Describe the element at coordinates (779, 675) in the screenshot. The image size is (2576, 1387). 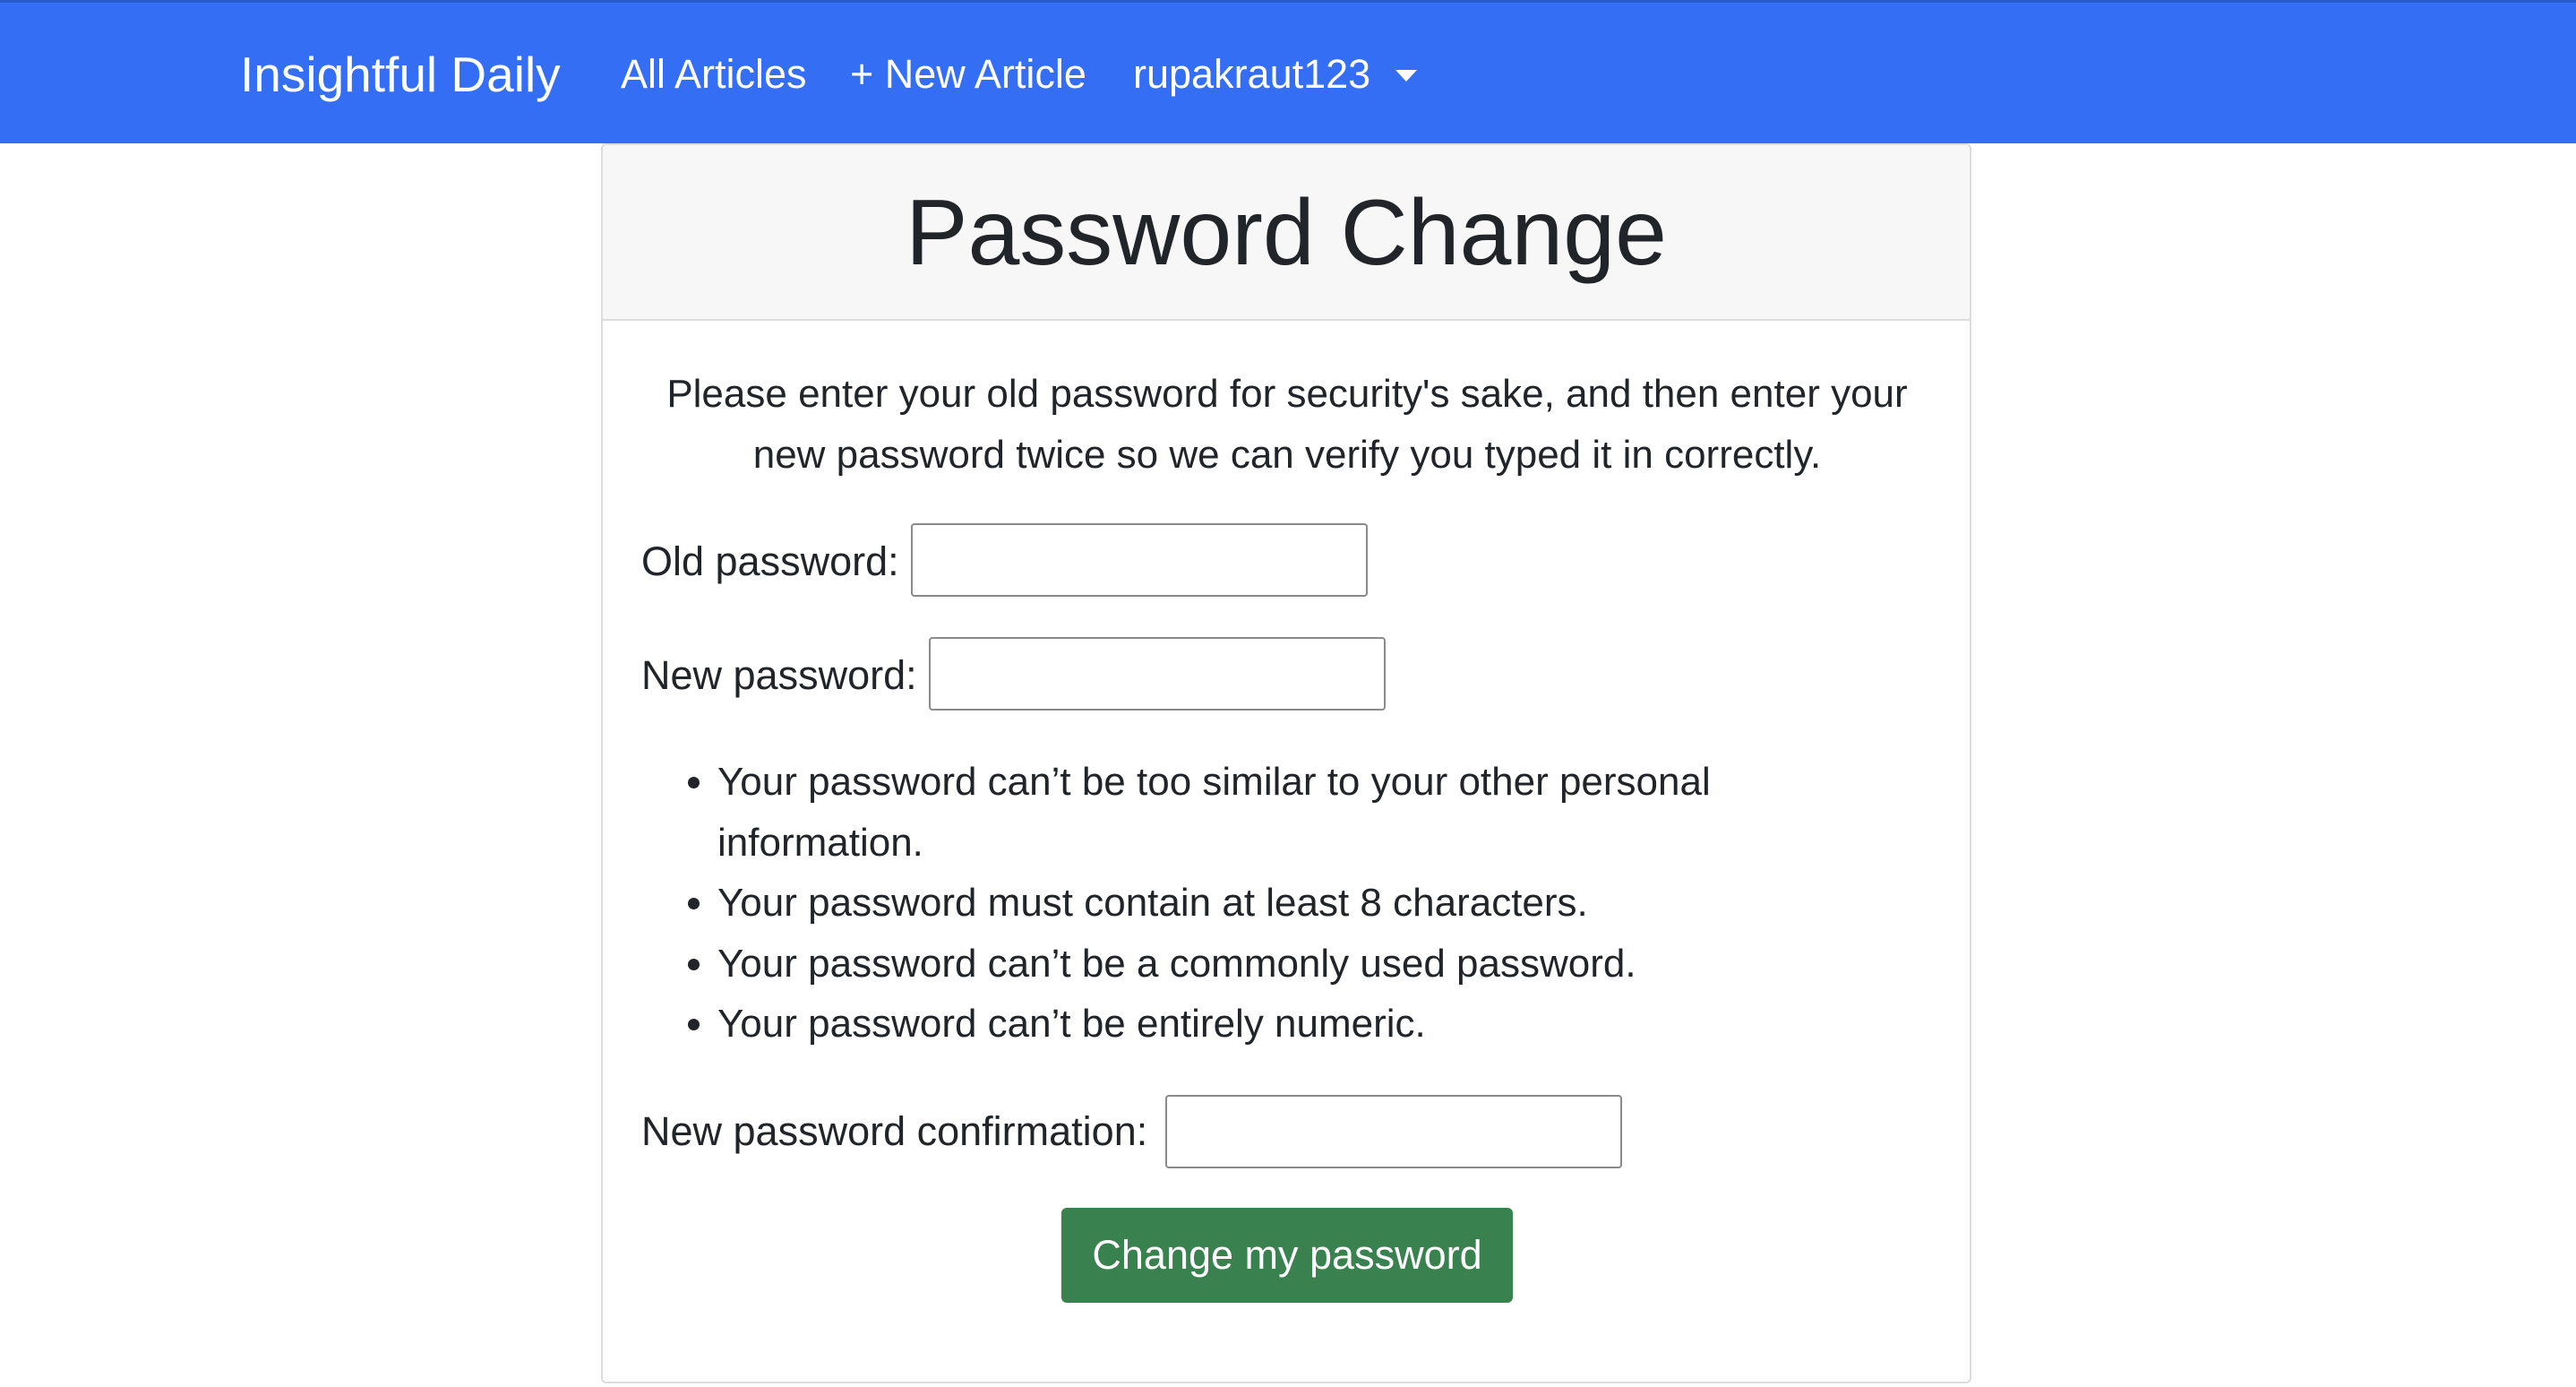
I see `new-password-label: New password:` at that location.